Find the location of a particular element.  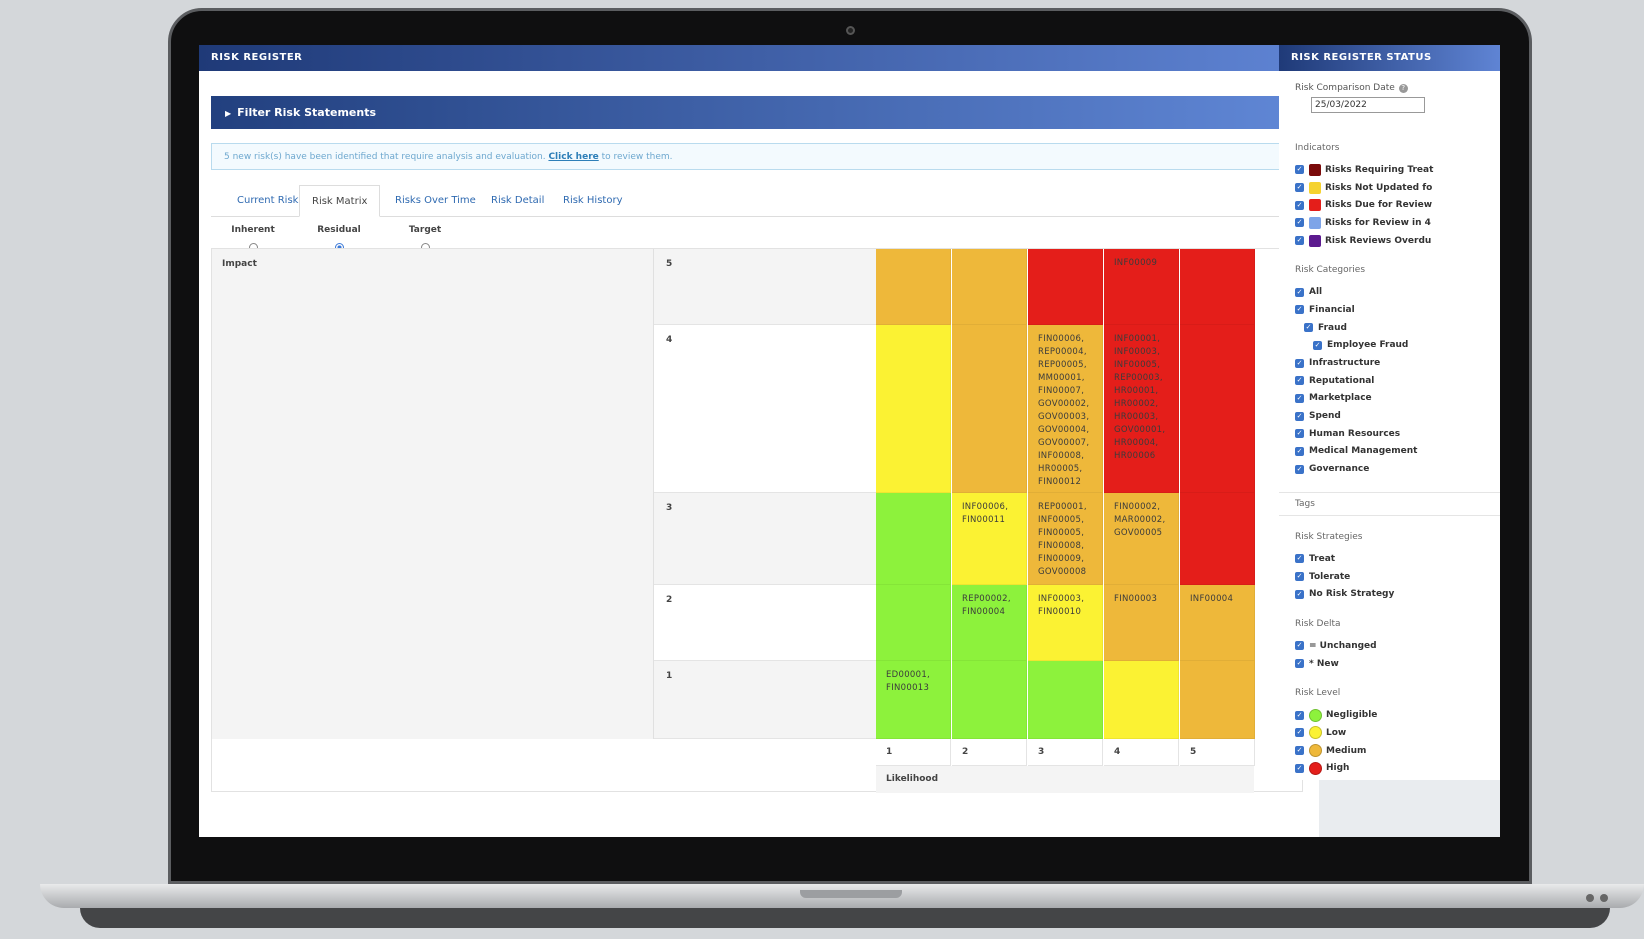

filter-checkbox-item: ✓ Human Resources is located at coordinates (1389, 434).